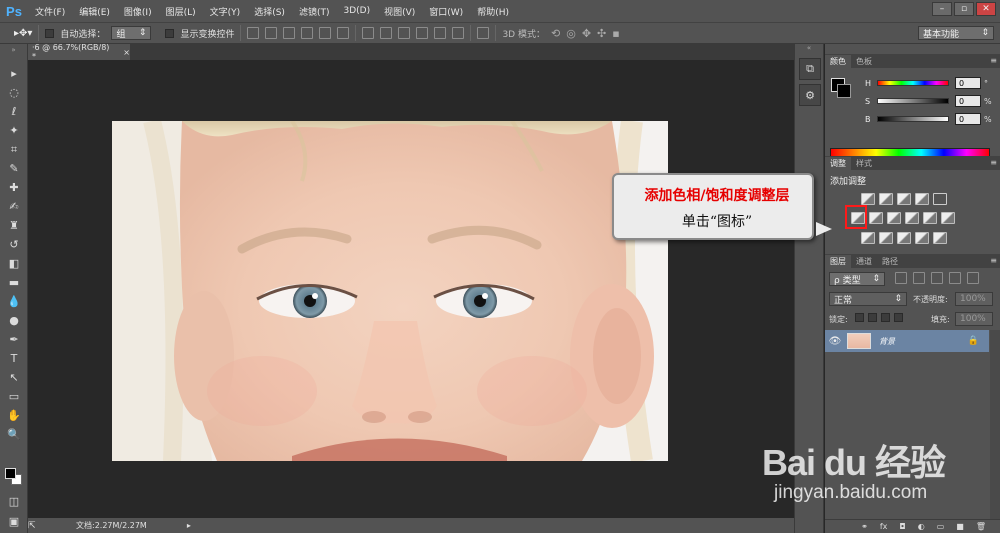 Image resolution: width=1000 pixels, height=533 pixels. I want to click on quick-mask-icon: ◫, so click(14, 501).